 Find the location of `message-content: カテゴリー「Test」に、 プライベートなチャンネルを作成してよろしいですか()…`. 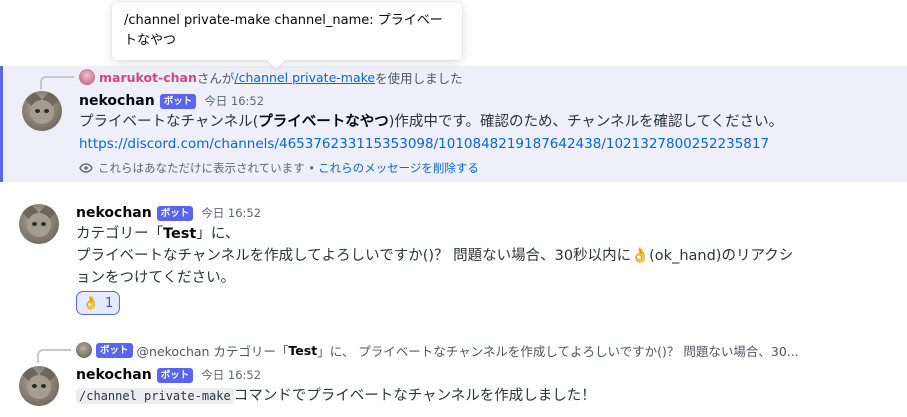

message-content: カテゴリー「Test」に、 プライベートなチャンネルを作成してよろしいですか()… is located at coordinates (476, 256).